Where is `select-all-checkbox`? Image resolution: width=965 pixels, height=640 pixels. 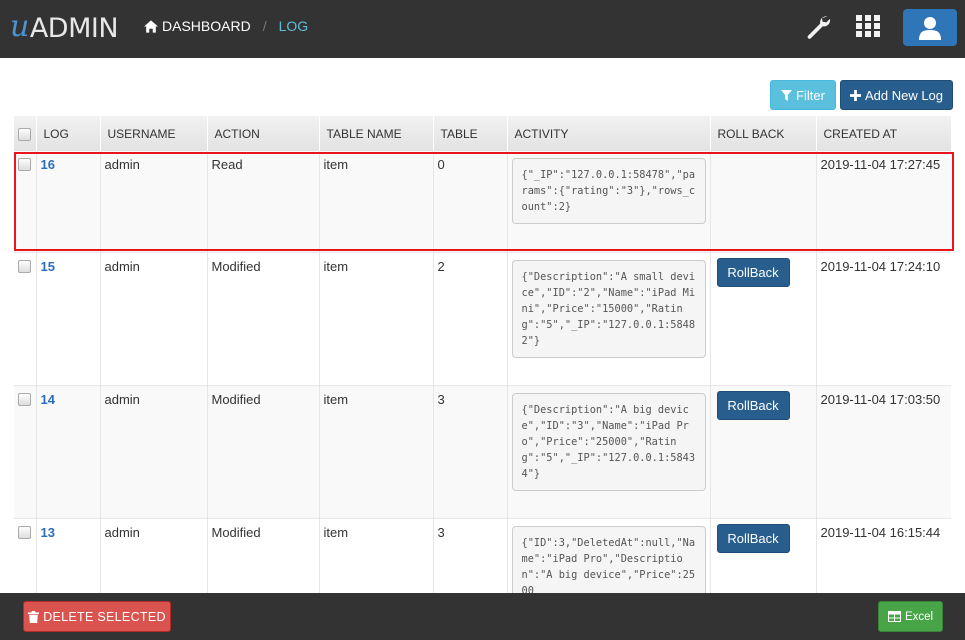
select-all-checkbox is located at coordinates (24, 134).